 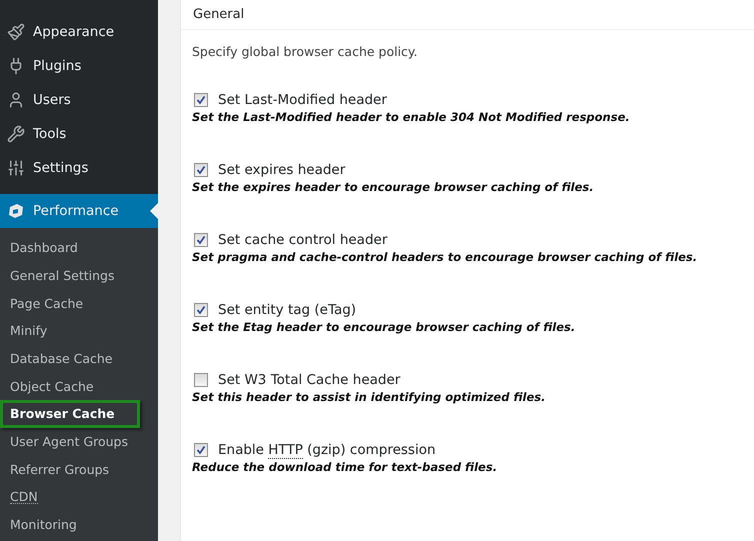 What do you see at coordinates (79, 168) in the screenshot?
I see `menu-item: Settings` at bounding box center [79, 168].